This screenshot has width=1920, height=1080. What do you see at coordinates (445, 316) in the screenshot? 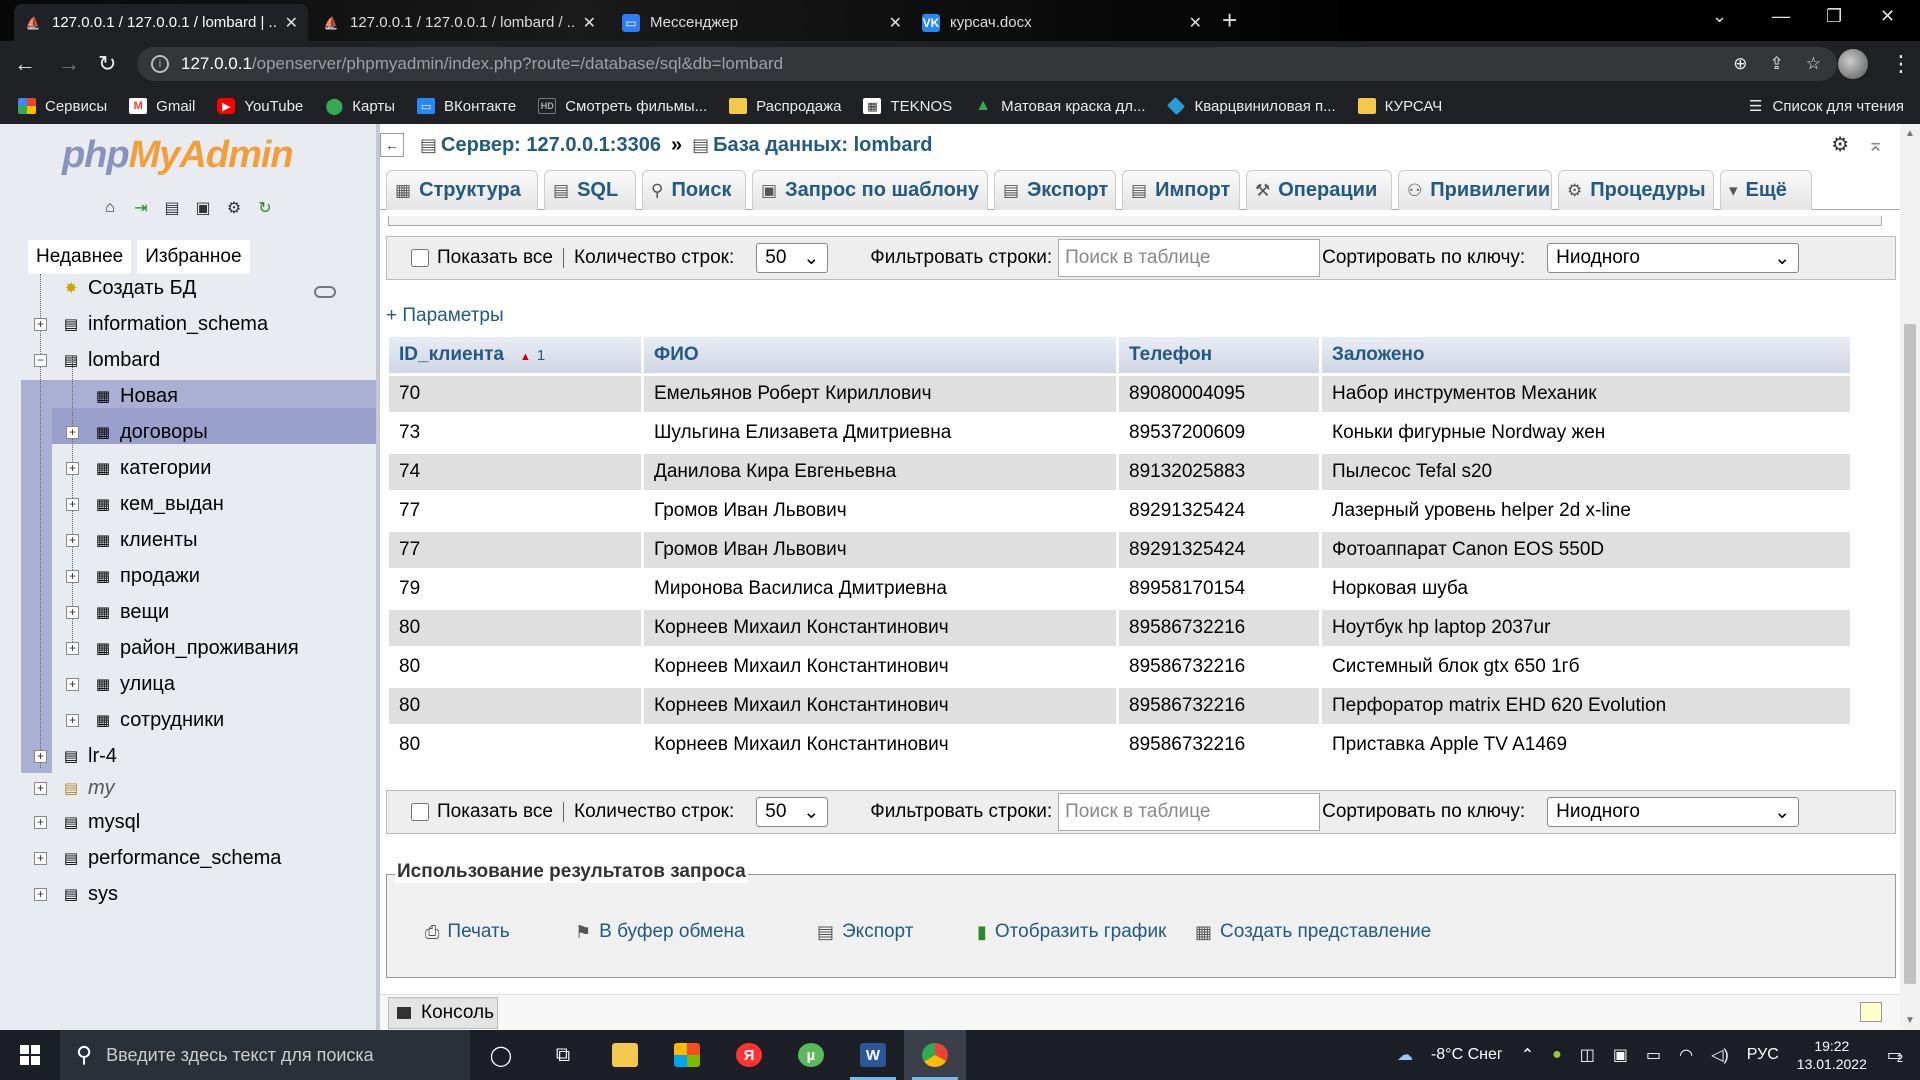
I see `options-link: + Параметры` at bounding box center [445, 316].